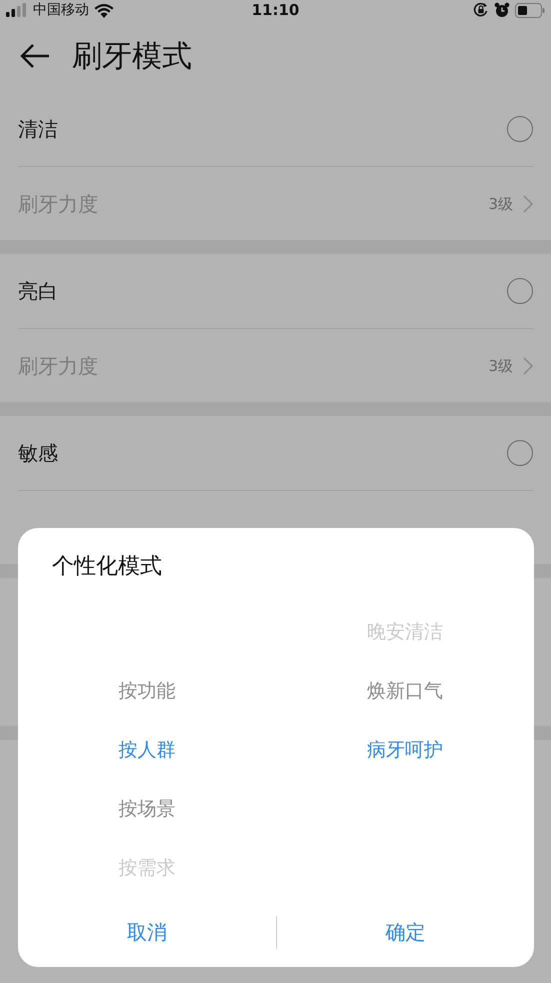  I want to click on wifi-icon, so click(104, 10).